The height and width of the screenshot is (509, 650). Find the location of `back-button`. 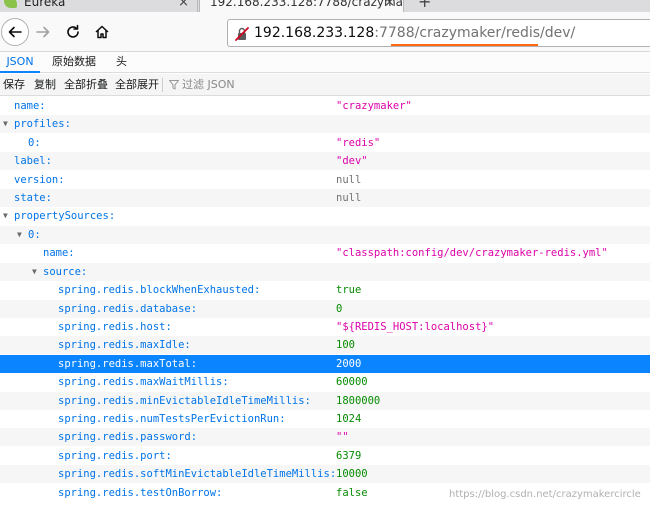

back-button is located at coordinates (15, 32).